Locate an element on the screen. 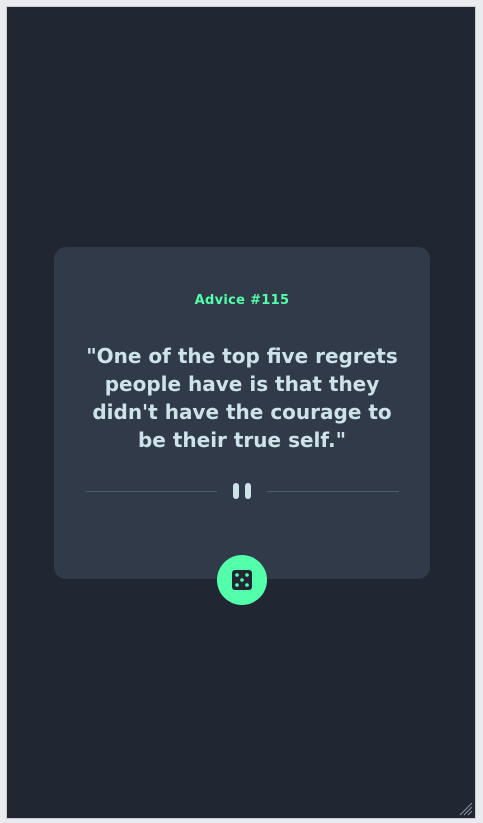  dice-icon is located at coordinates (242, 580).